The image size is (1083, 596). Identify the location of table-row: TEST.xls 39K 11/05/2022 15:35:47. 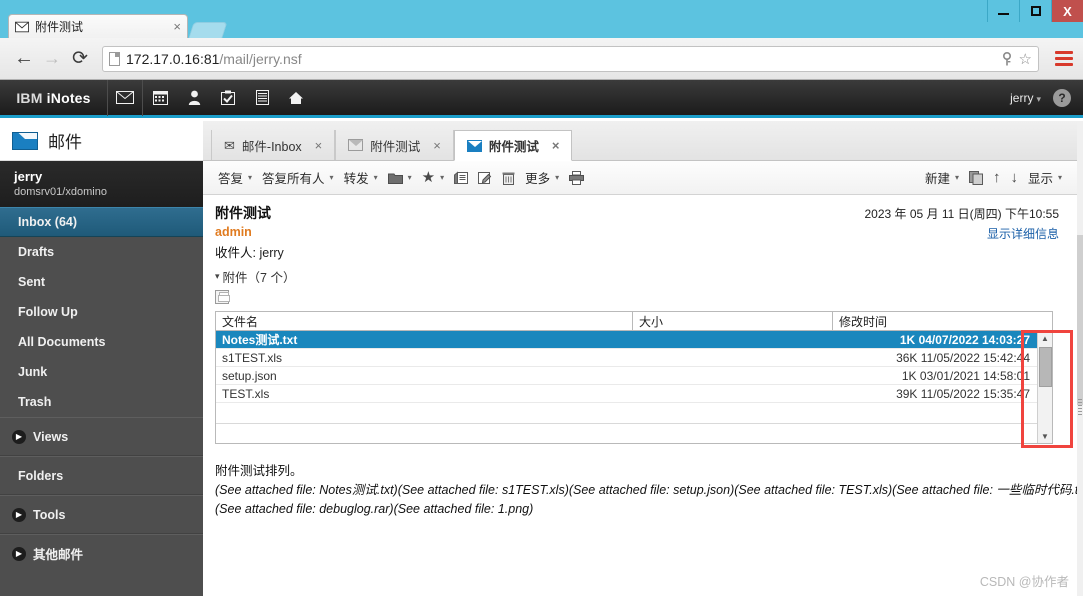
(634, 394).